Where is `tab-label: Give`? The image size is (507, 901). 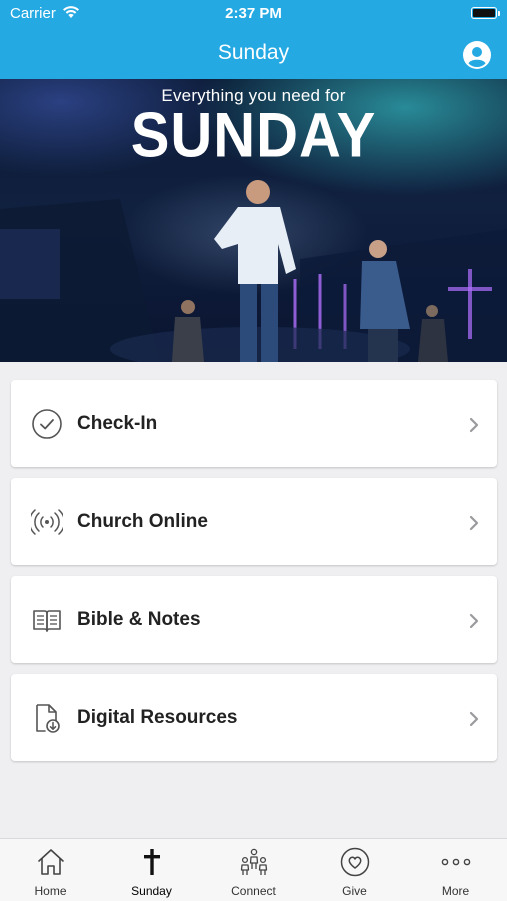
tab-label: Give is located at coordinates (354, 891).